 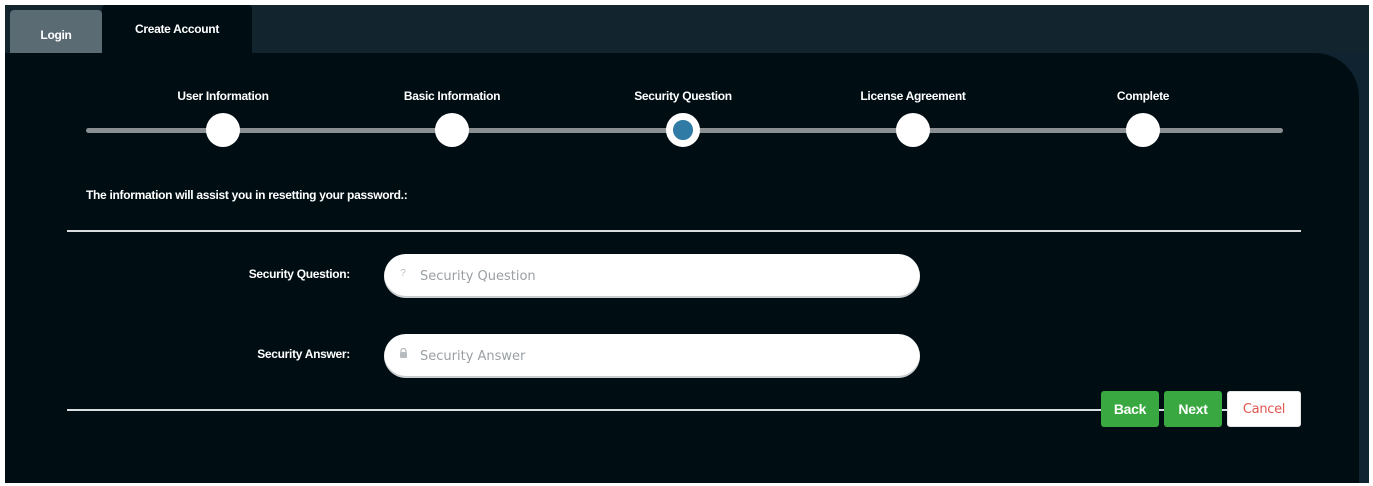 What do you see at coordinates (1264, 409) in the screenshot?
I see `cancel-button: Cancel` at bounding box center [1264, 409].